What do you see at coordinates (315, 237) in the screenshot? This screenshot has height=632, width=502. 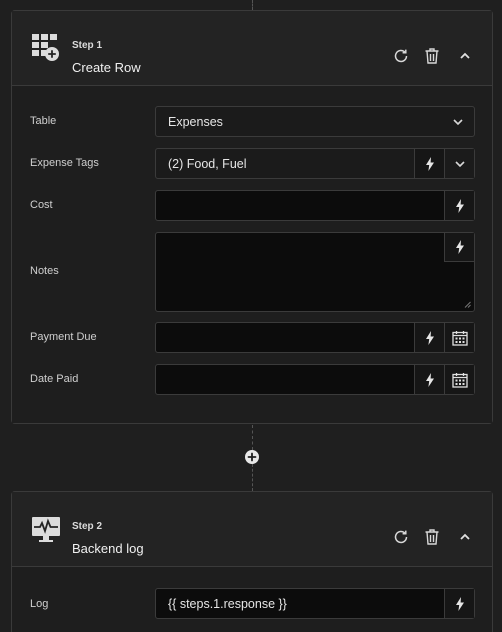 I see `notes-value` at bounding box center [315, 237].